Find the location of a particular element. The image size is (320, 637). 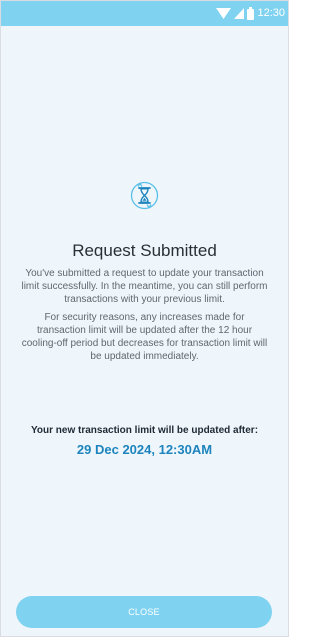

battery-icon is located at coordinates (251, 13).